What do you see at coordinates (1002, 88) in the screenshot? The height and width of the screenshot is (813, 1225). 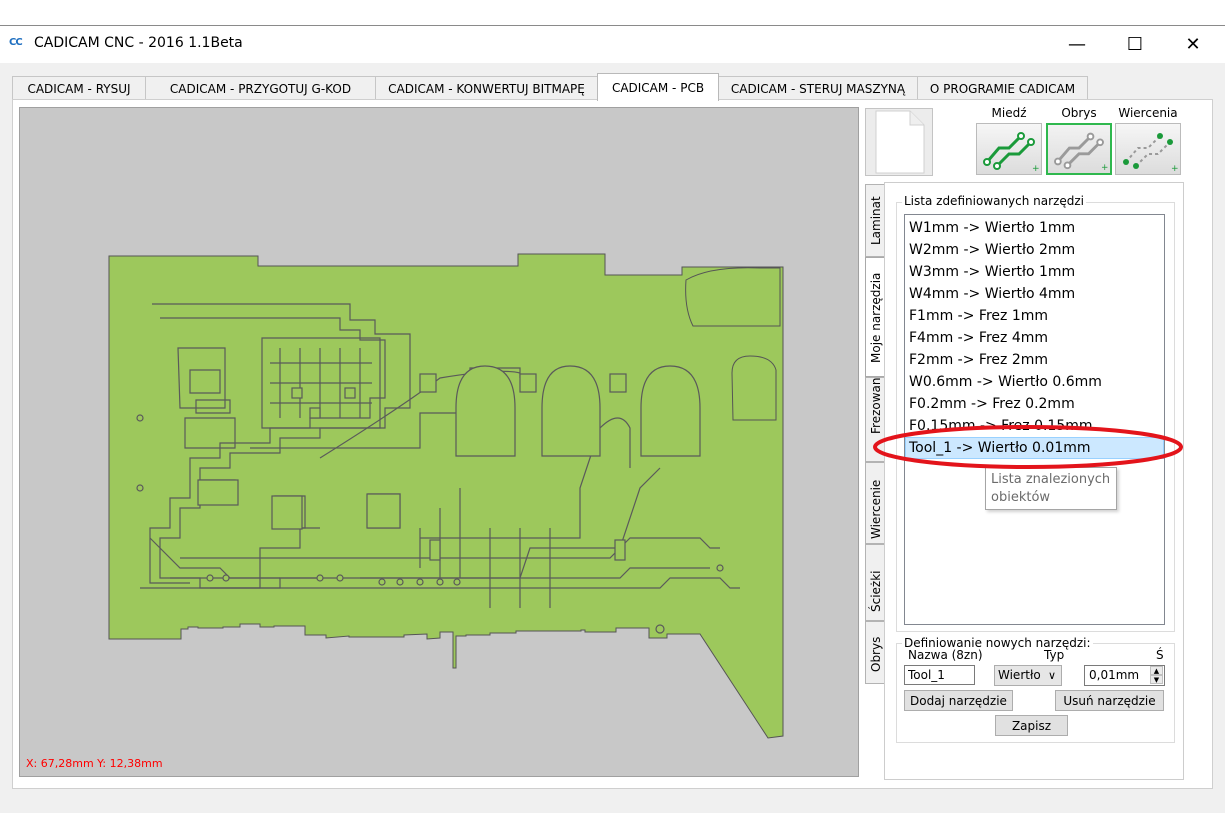 I see `tab-o-programie: O PROGRAMIE CADICAM` at bounding box center [1002, 88].